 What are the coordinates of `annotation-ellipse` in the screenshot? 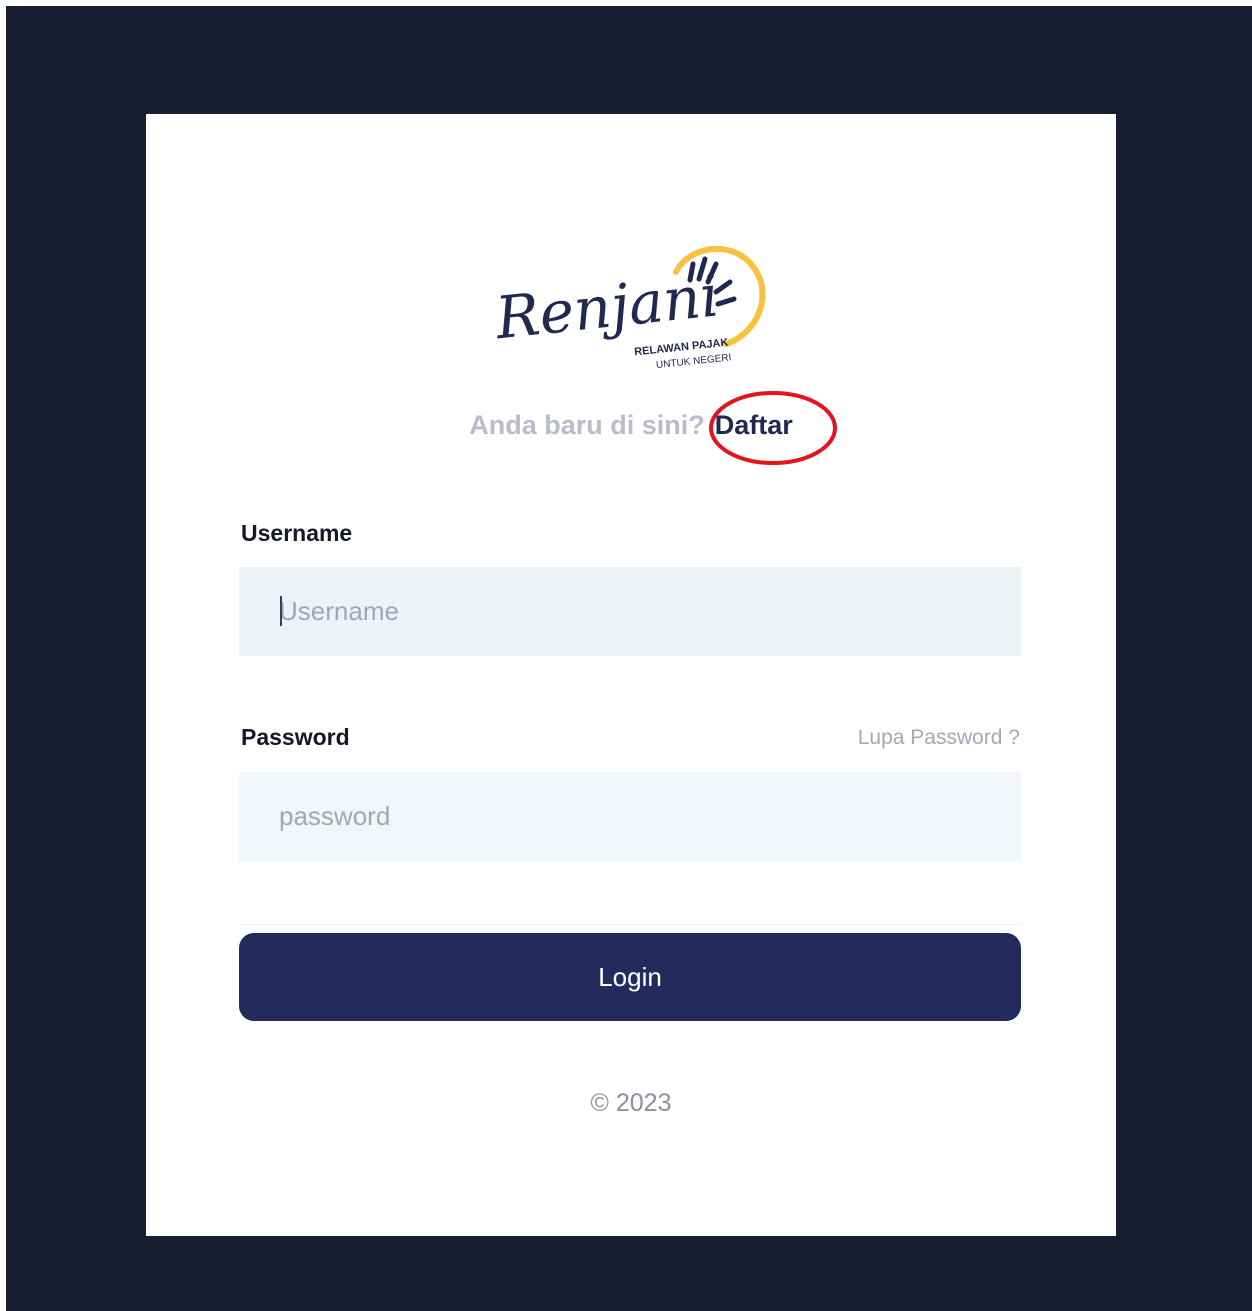 It's located at (773, 428).